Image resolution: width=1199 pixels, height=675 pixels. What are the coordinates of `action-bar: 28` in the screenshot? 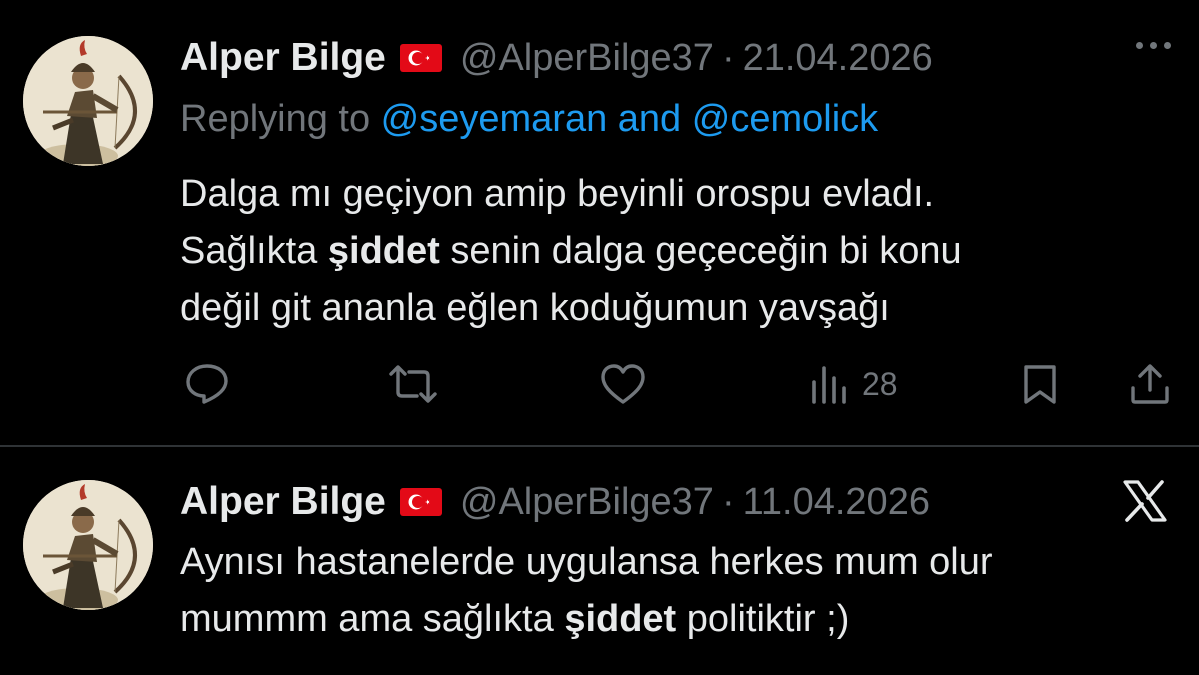 It's located at (599, 384).